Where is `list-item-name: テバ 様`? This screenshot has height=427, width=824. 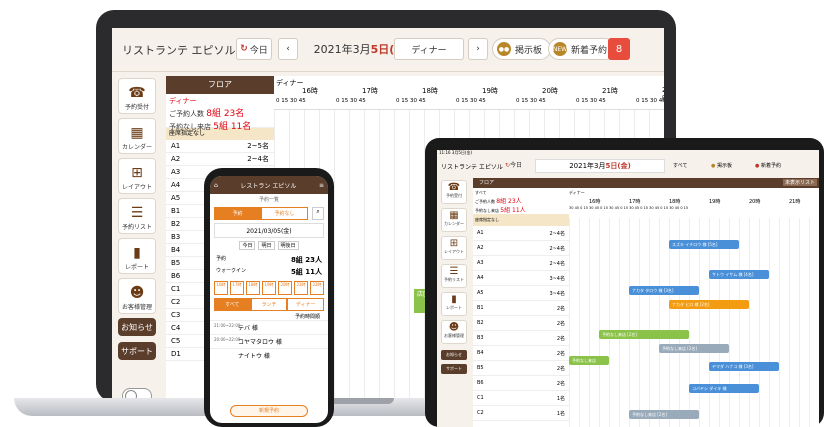 list-item-name: テバ 様 is located at coordinates (248, 328).